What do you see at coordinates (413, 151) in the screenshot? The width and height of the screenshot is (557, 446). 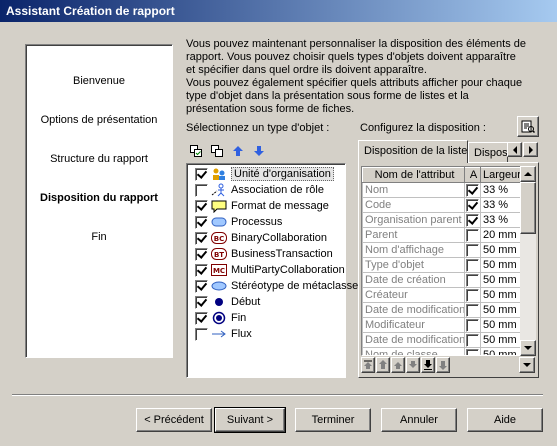 I see `tab-list-layout: Disposition de la liste` at bounding box center [413, 151].